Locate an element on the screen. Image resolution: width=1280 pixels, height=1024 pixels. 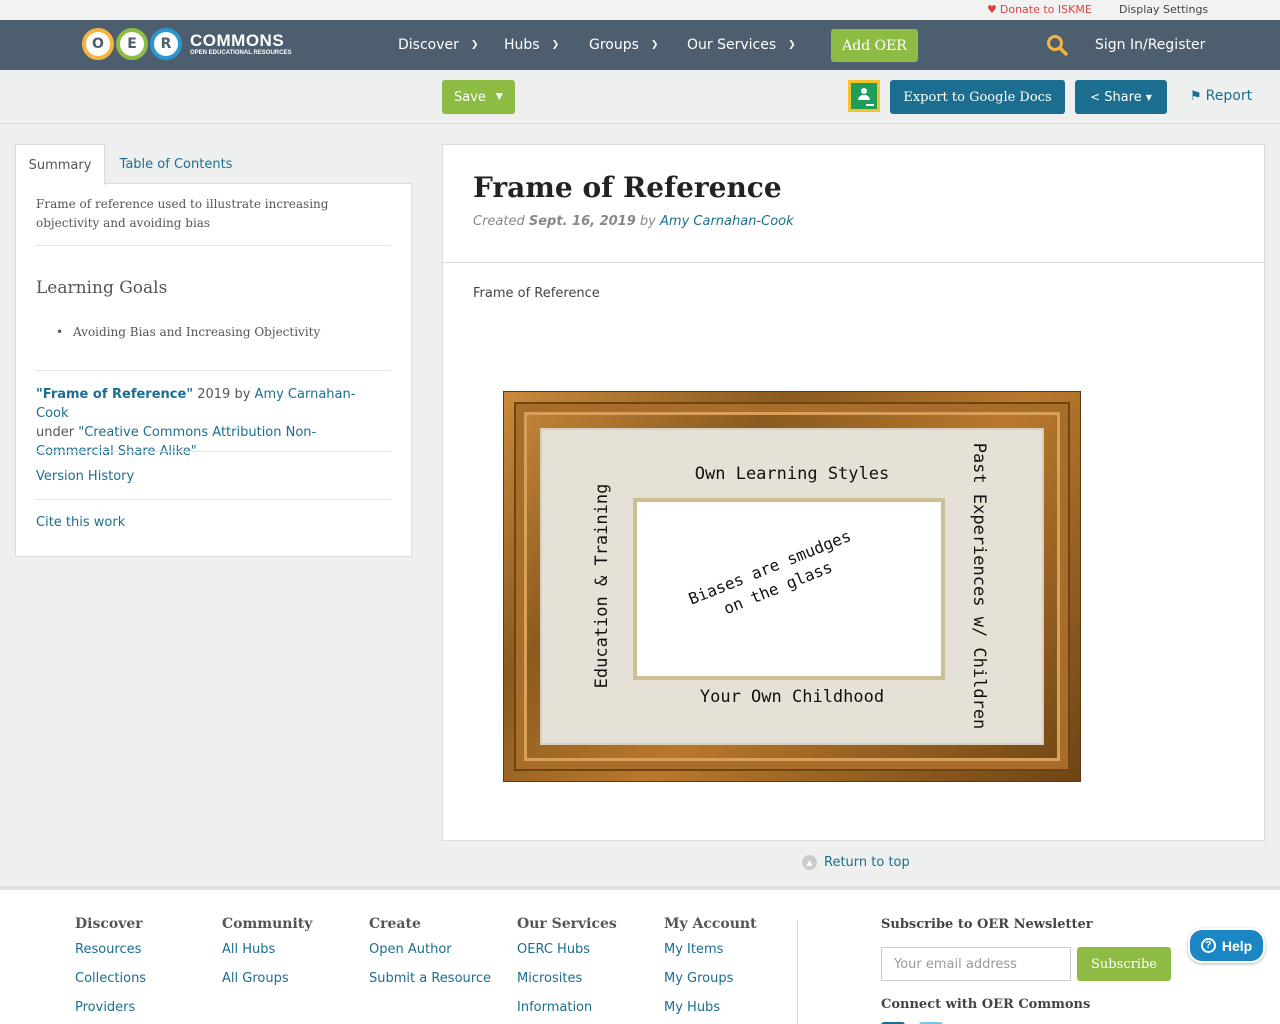
nav-groups: Groups ❯ is located at coordinates (623, 45).